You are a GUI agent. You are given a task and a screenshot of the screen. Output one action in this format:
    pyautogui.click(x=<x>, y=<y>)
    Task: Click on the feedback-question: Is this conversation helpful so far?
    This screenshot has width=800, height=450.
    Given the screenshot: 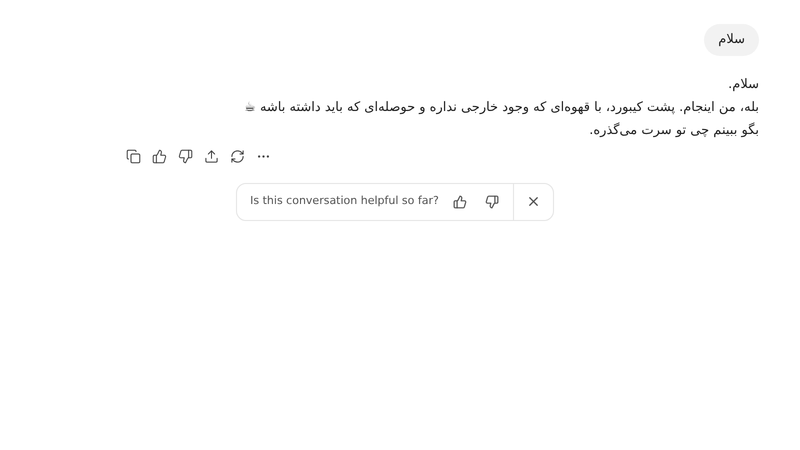 What is the action you would take?
    pyautogui.click(x=344, y=201)
    